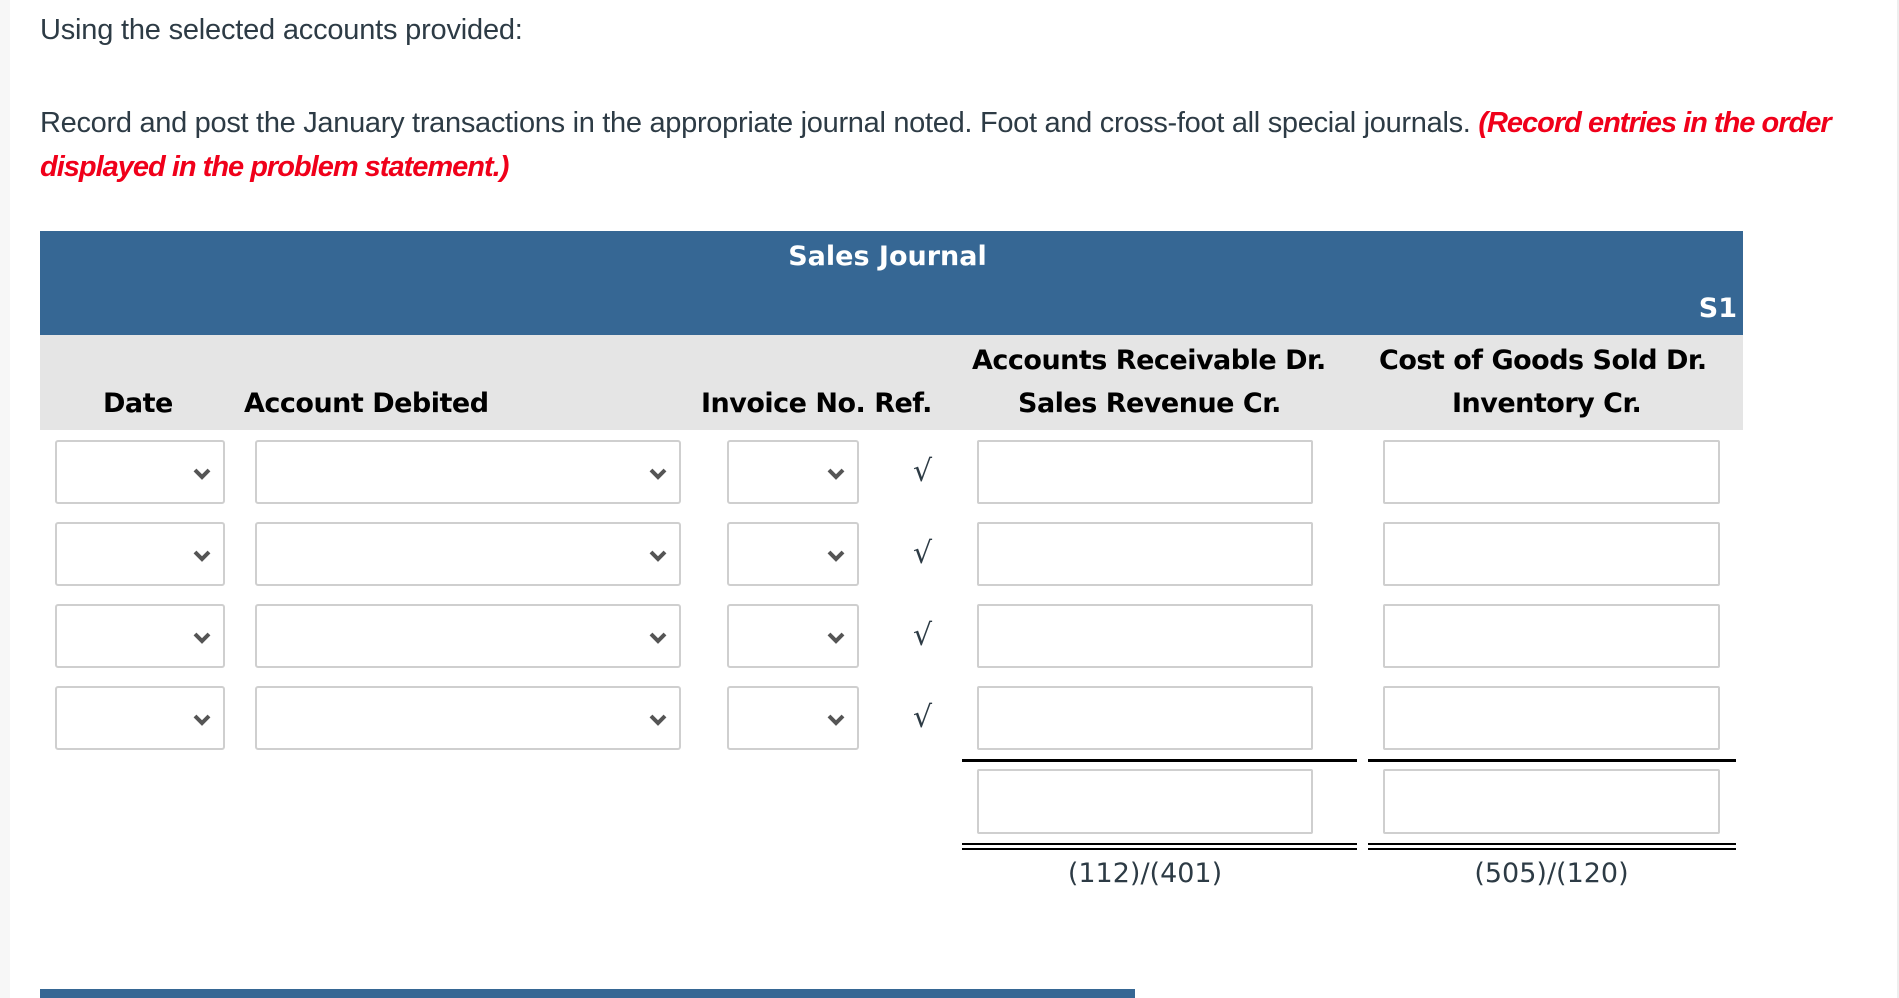 The height and width of the screenshot is (998, 1899). I want to click on posting-ref-ar-sales: (112)/(401), so click(1145, 873).